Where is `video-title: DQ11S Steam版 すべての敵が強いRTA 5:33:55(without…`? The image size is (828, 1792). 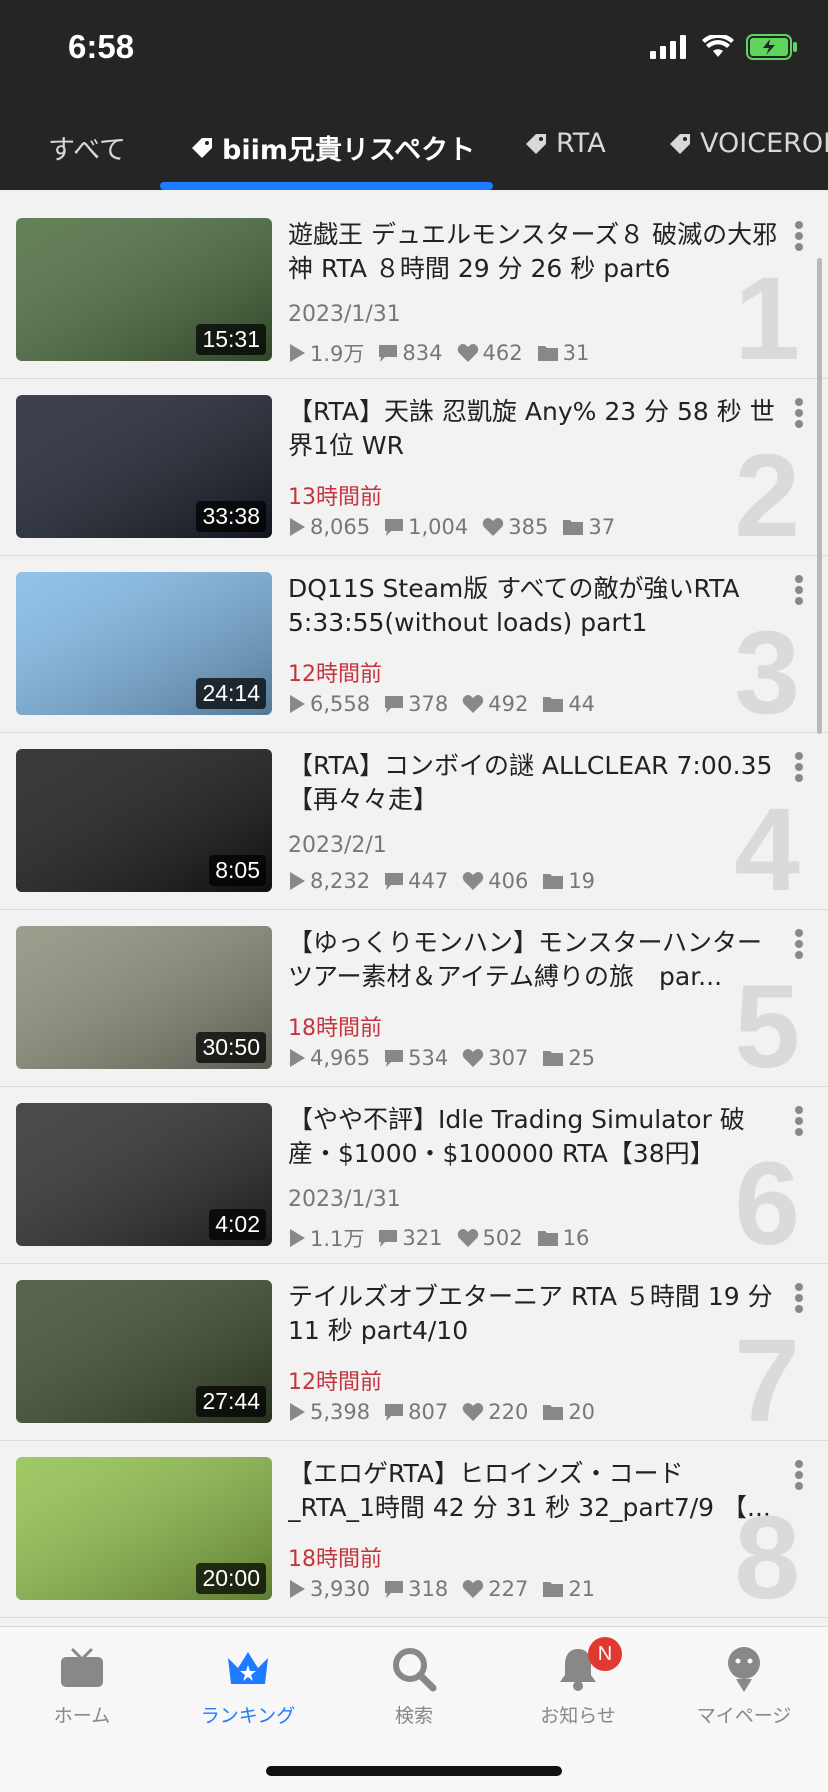
video-title: DQ11S Steam版 すべての敵が強いRTA 5:33:55(without… is located at coordinates (533, 606).